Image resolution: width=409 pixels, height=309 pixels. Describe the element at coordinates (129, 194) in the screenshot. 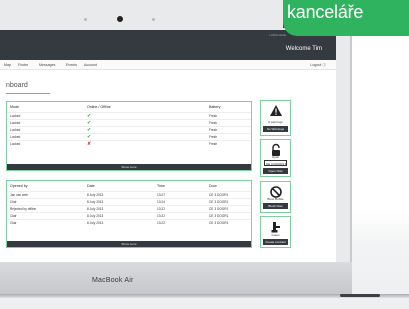

I see `table-row: Jan van web 8 July 2013 13:27 CE 3 DOOR1` at that location.